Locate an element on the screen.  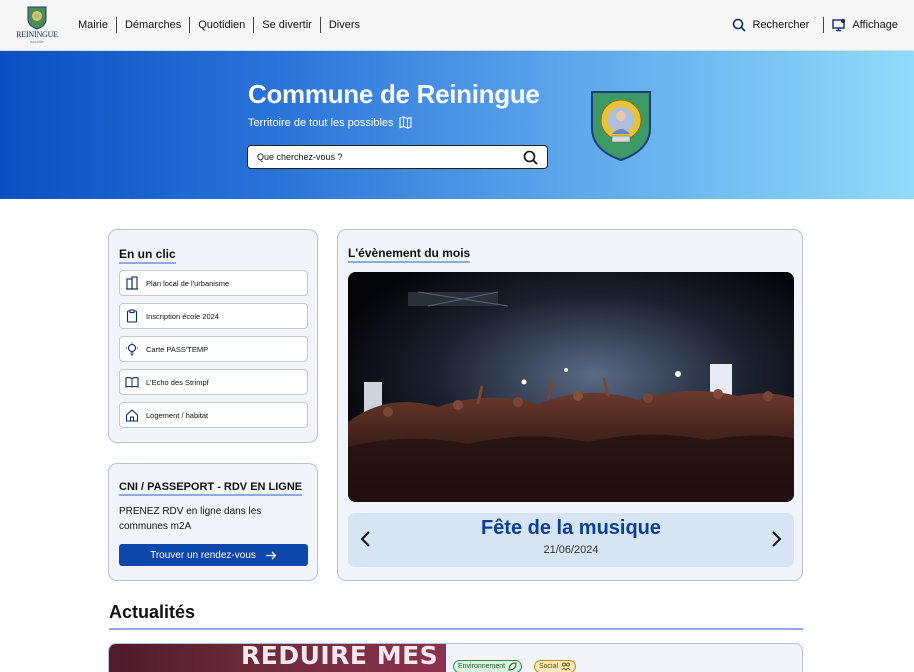
find-appointment-label: Trouver un rendez-vous is located at coordinates (203, 555).